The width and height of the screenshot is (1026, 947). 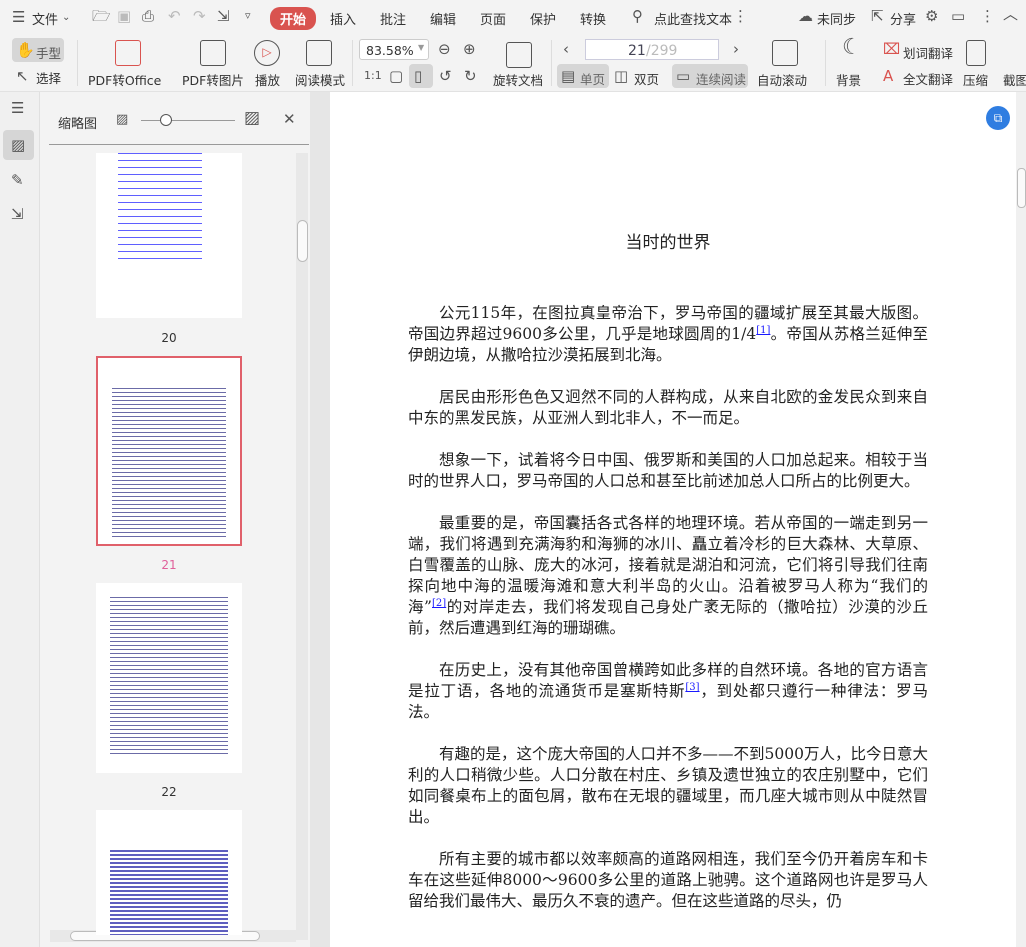 What do you see at coordinates (736, 49) in the screenshot?
I see `next-page-icon: ›` at bounding box center [736, 49].